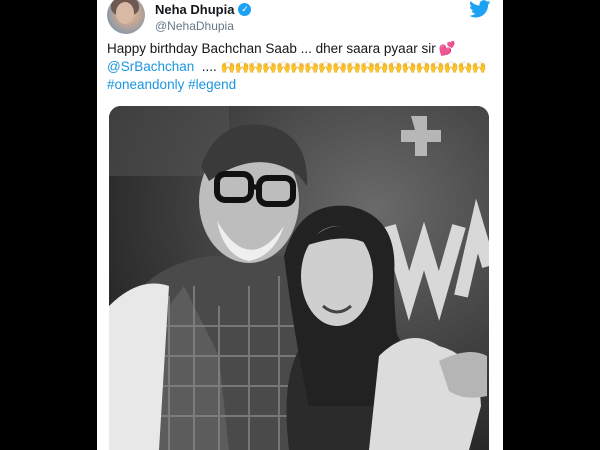  I want to click on avatar, so click(126, 17).